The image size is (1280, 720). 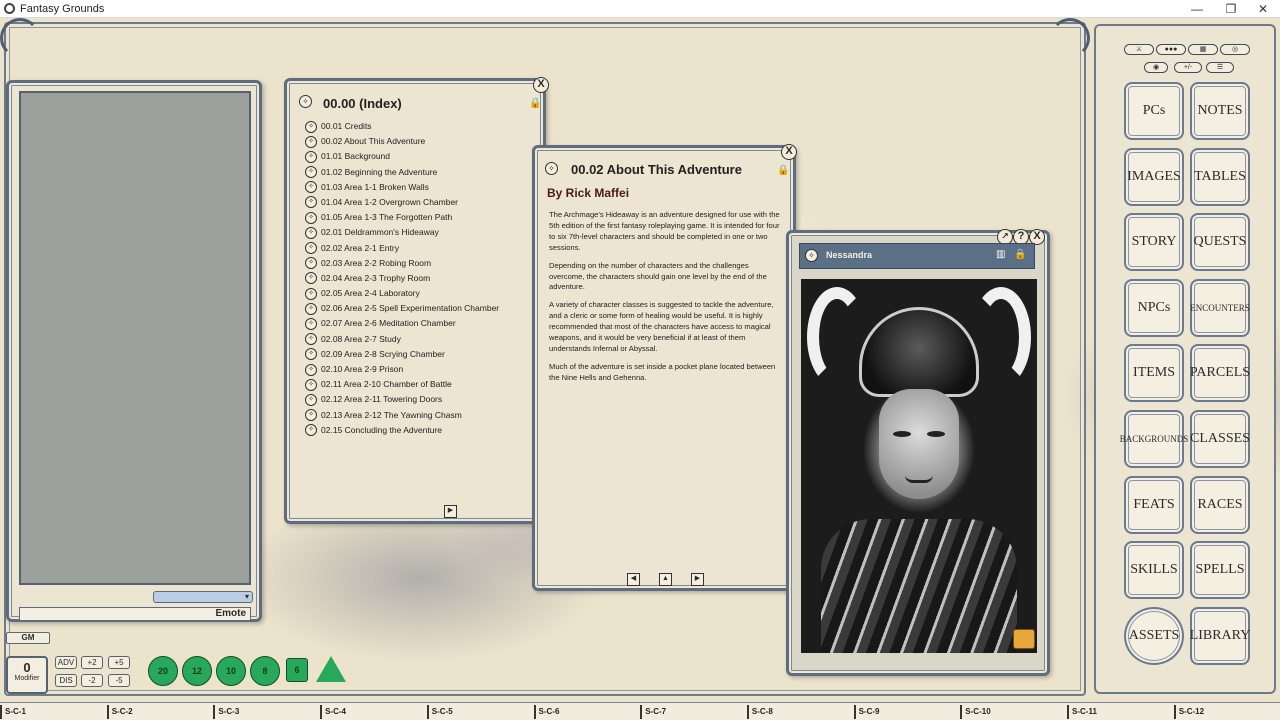 I want to click on close-window-button: ✕, so click(x=1263, y=9).